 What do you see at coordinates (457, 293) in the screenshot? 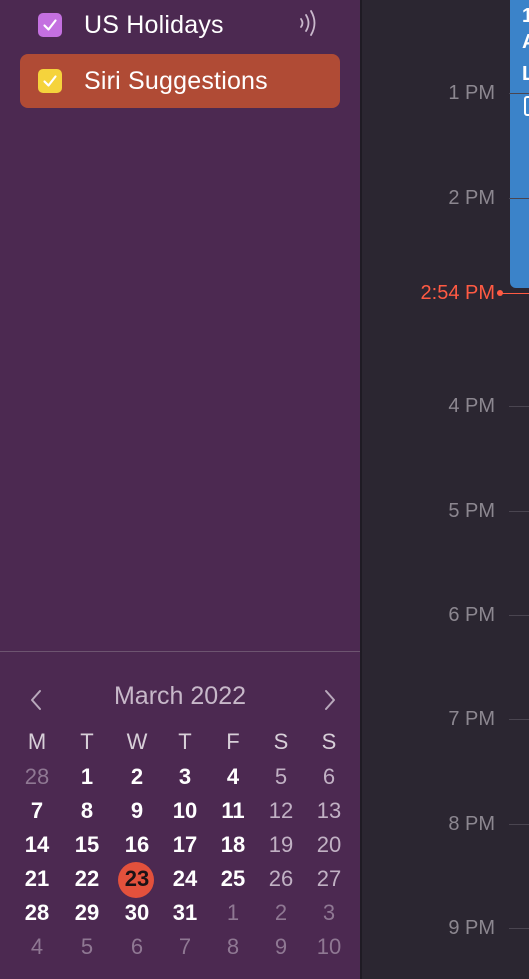
I see `current-time-label: 2:54 PM` at bounding box center [457, 293].